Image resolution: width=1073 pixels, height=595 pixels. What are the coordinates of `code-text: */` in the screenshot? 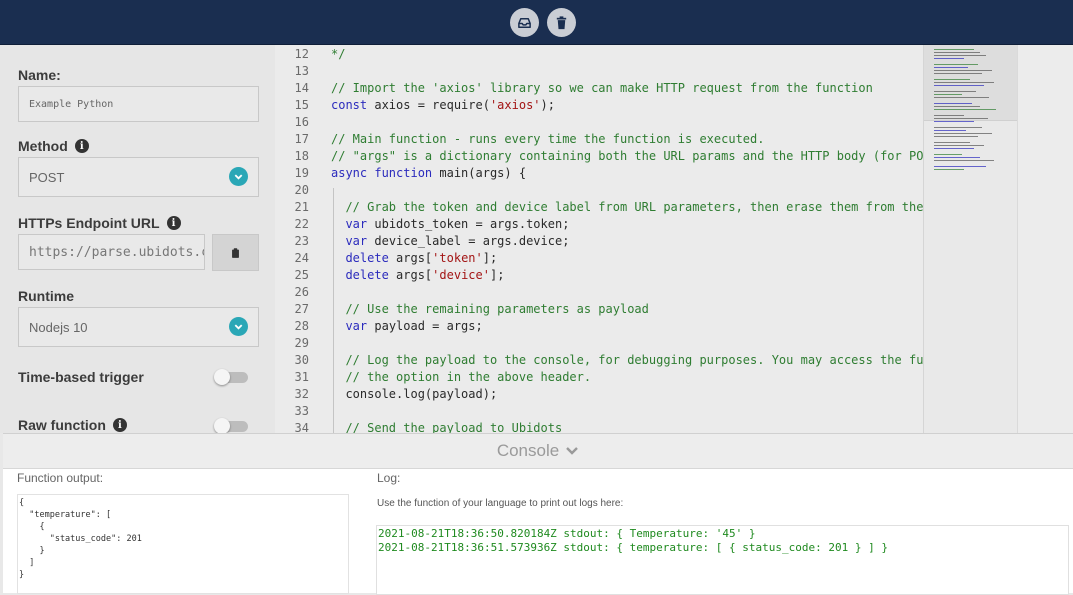 It's located at (338, 54).